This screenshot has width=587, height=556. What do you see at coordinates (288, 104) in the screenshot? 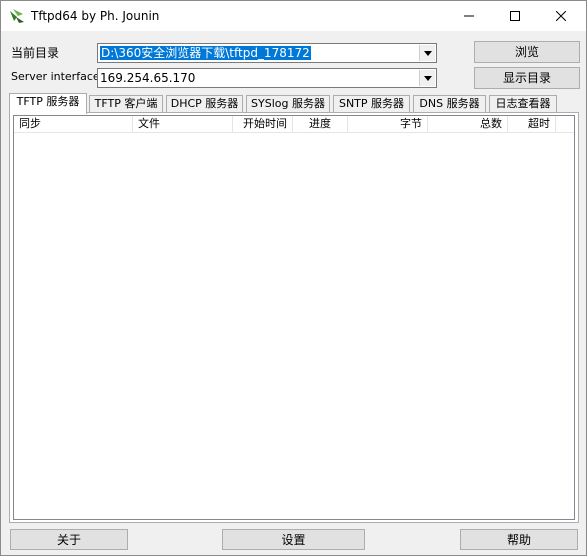
I see `tab-syslog-server: SYSlog 服务器` at bounding box center [288, 104].